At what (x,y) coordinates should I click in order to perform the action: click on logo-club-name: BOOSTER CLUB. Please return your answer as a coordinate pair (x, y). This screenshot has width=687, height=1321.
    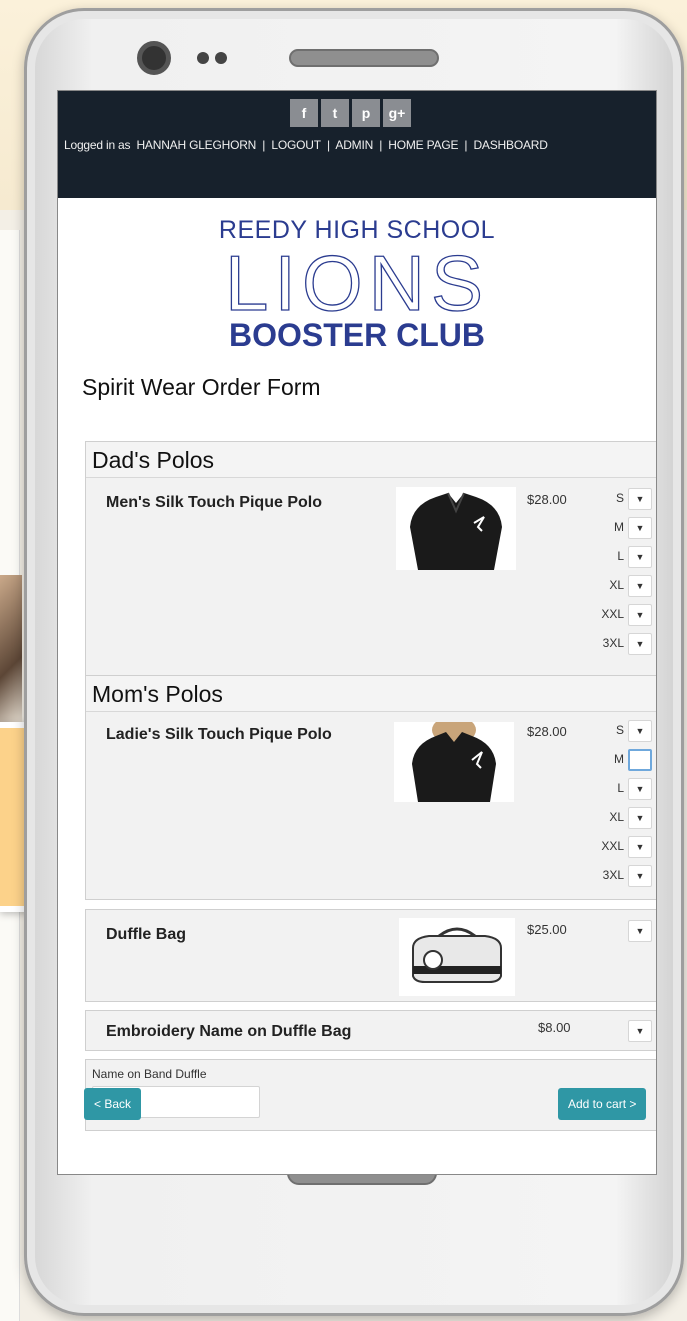
    Looking at the image, I should click on (357, 335).